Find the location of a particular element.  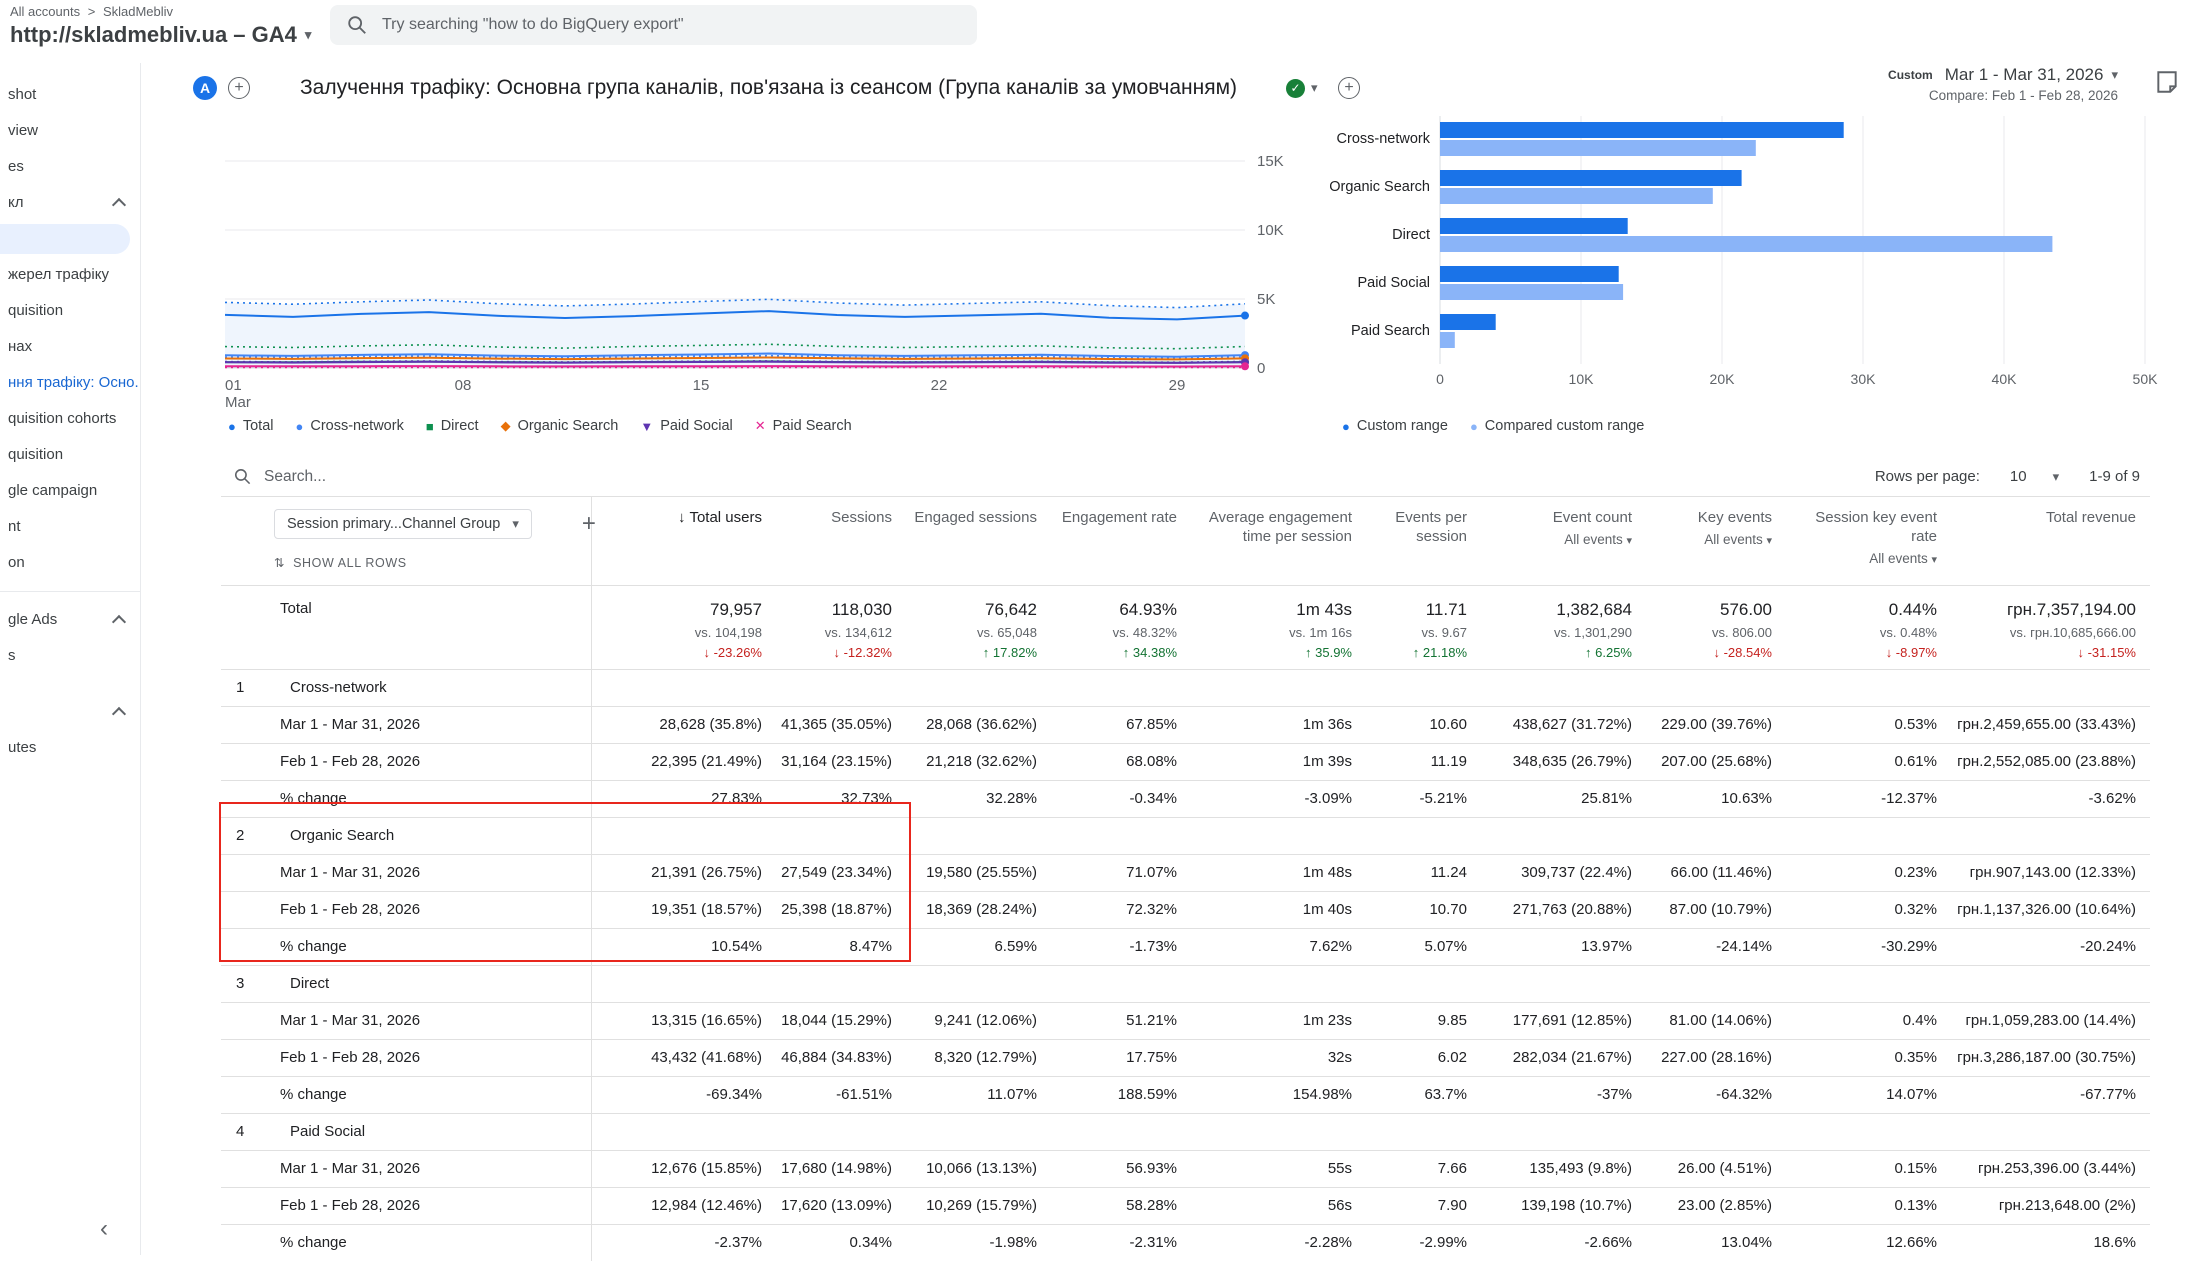

sidebar-item: quisition cohorts is located at coordinates (70, 419).